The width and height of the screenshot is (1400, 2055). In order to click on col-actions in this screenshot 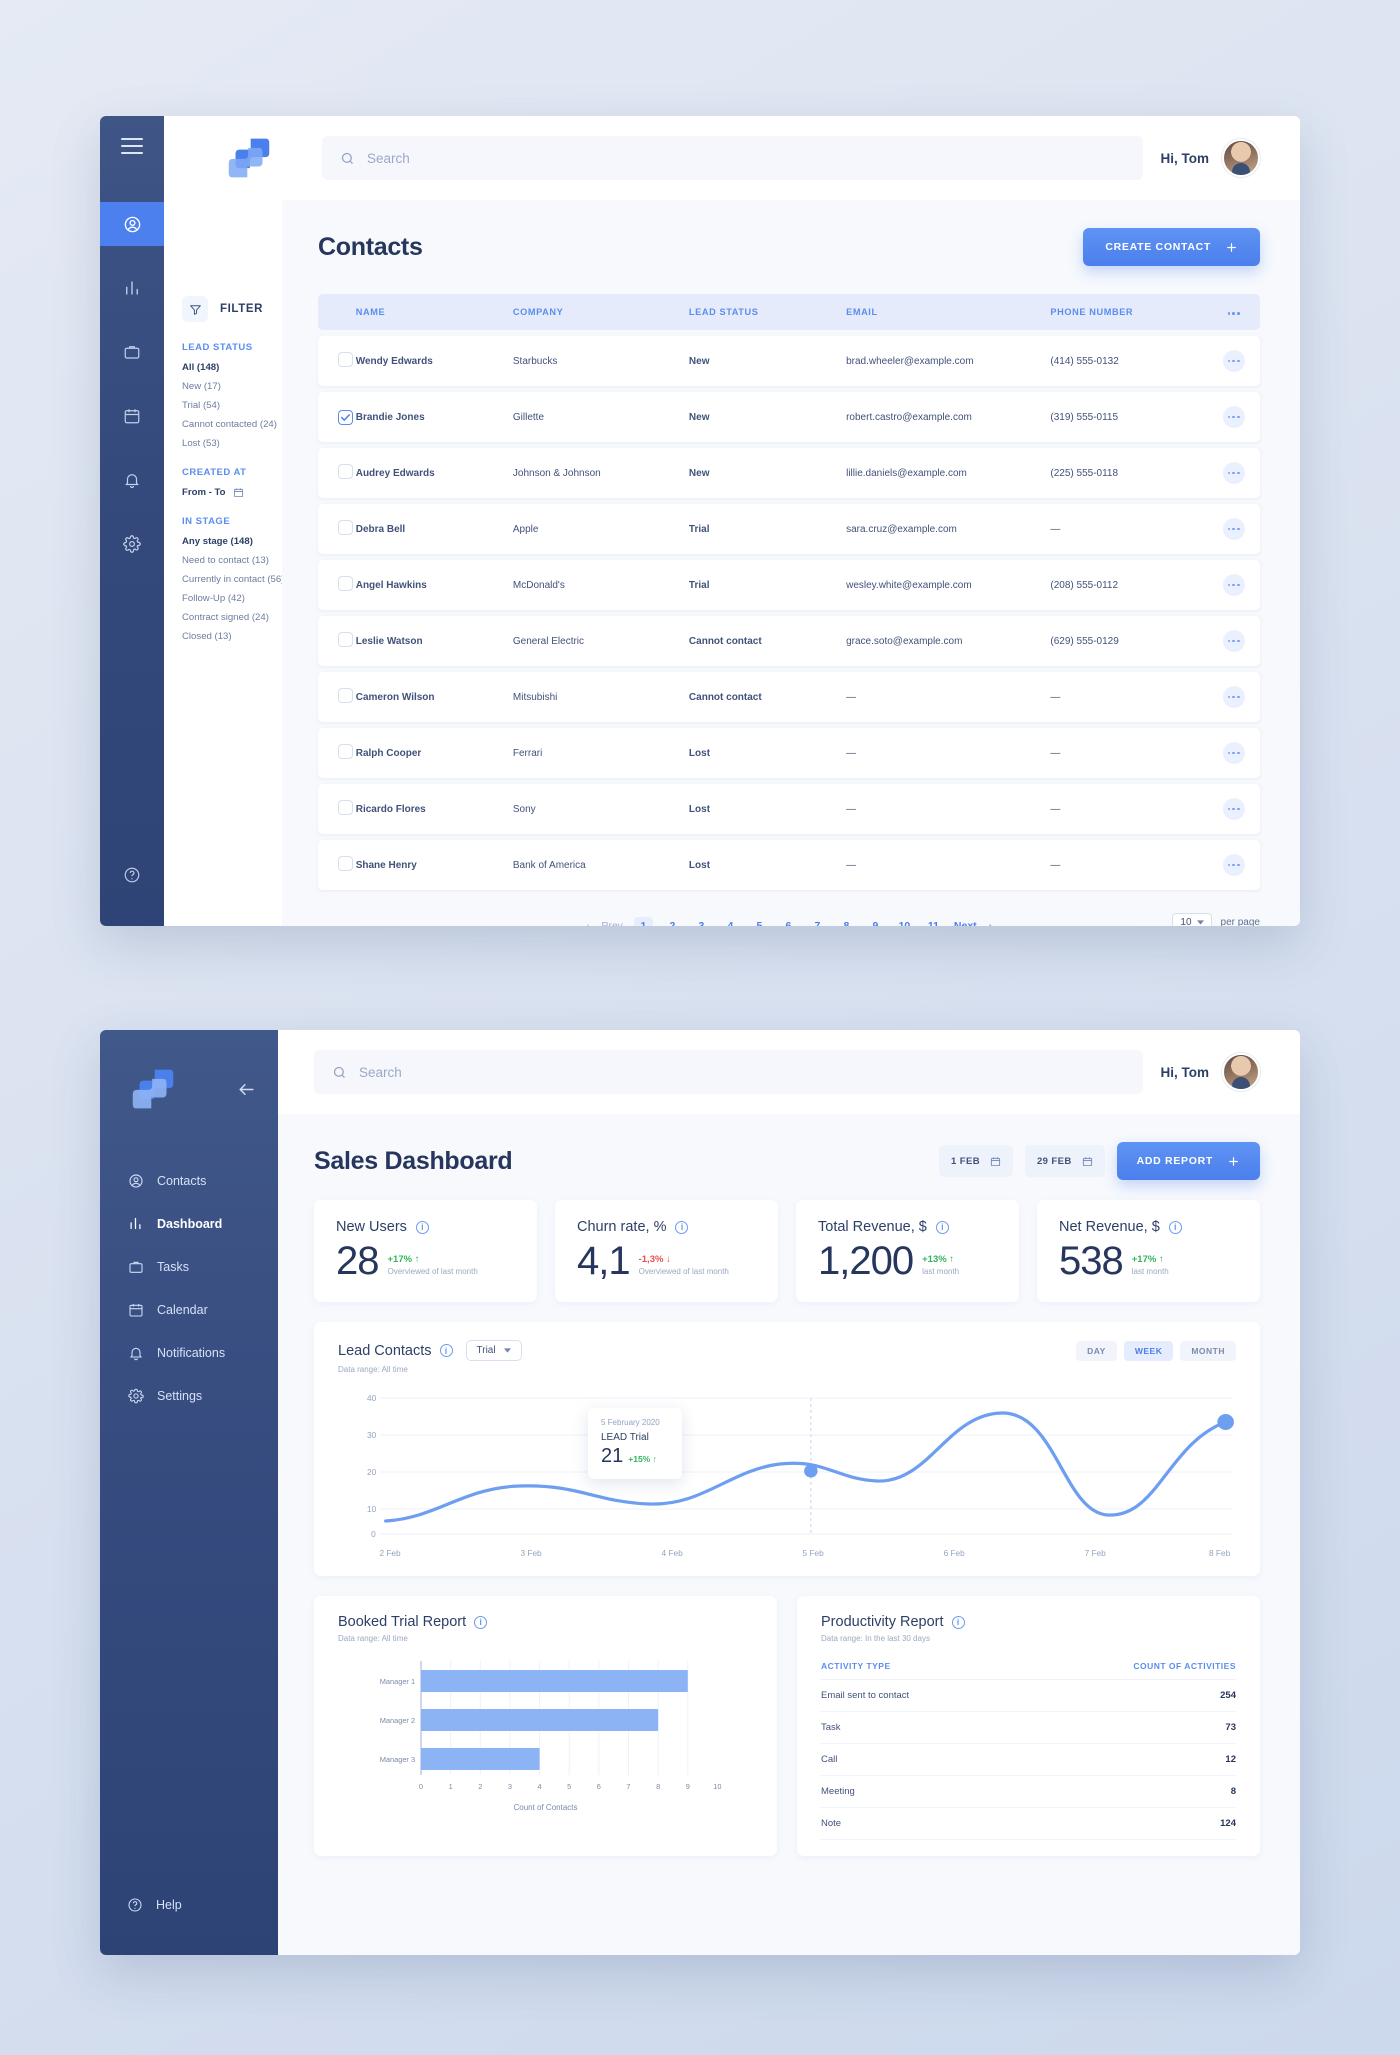, I will do `click(1233, 312)`.